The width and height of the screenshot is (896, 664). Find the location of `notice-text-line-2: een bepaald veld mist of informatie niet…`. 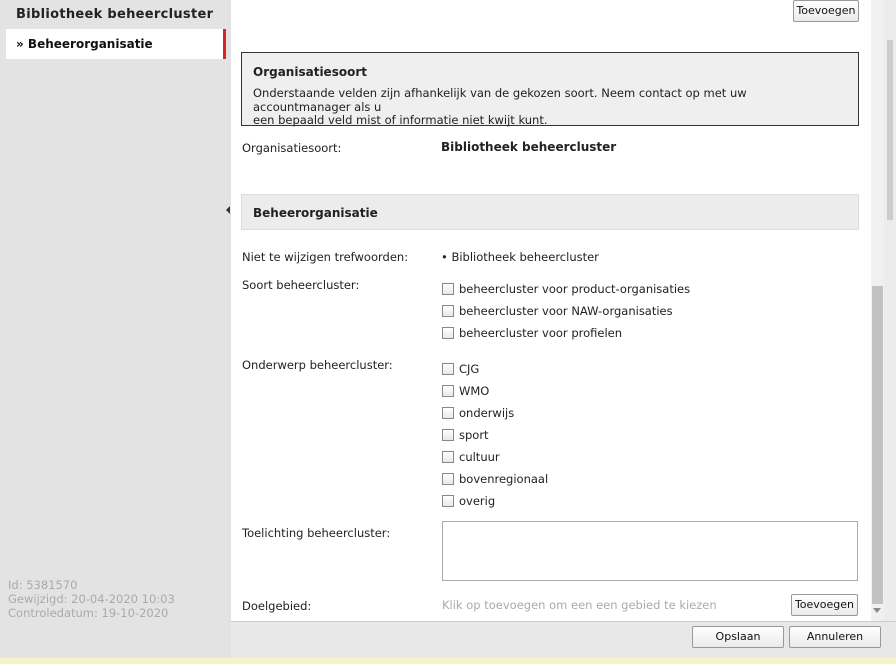

notice-text-line-2: een bepaald veld mist of informatie niet… is located at coordinates (400, 120).